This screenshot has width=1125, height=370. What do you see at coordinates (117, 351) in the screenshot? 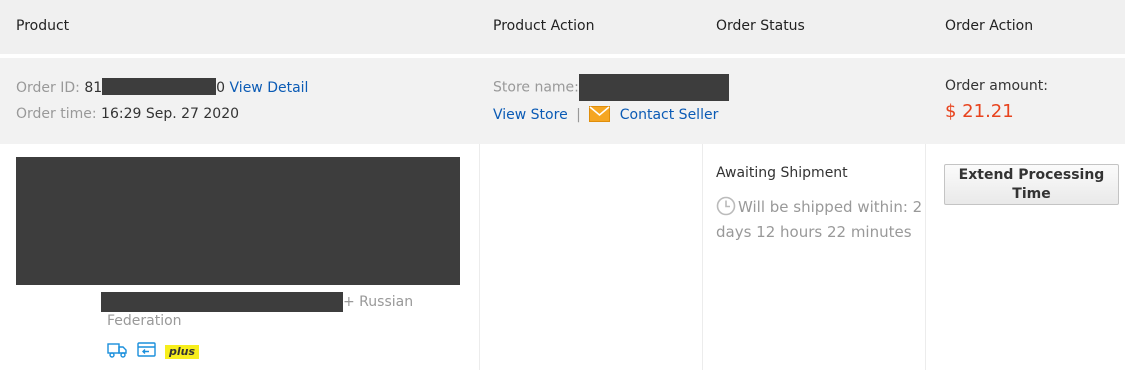
I see `delivery-truck-icon` at bounding box center [117, 351].